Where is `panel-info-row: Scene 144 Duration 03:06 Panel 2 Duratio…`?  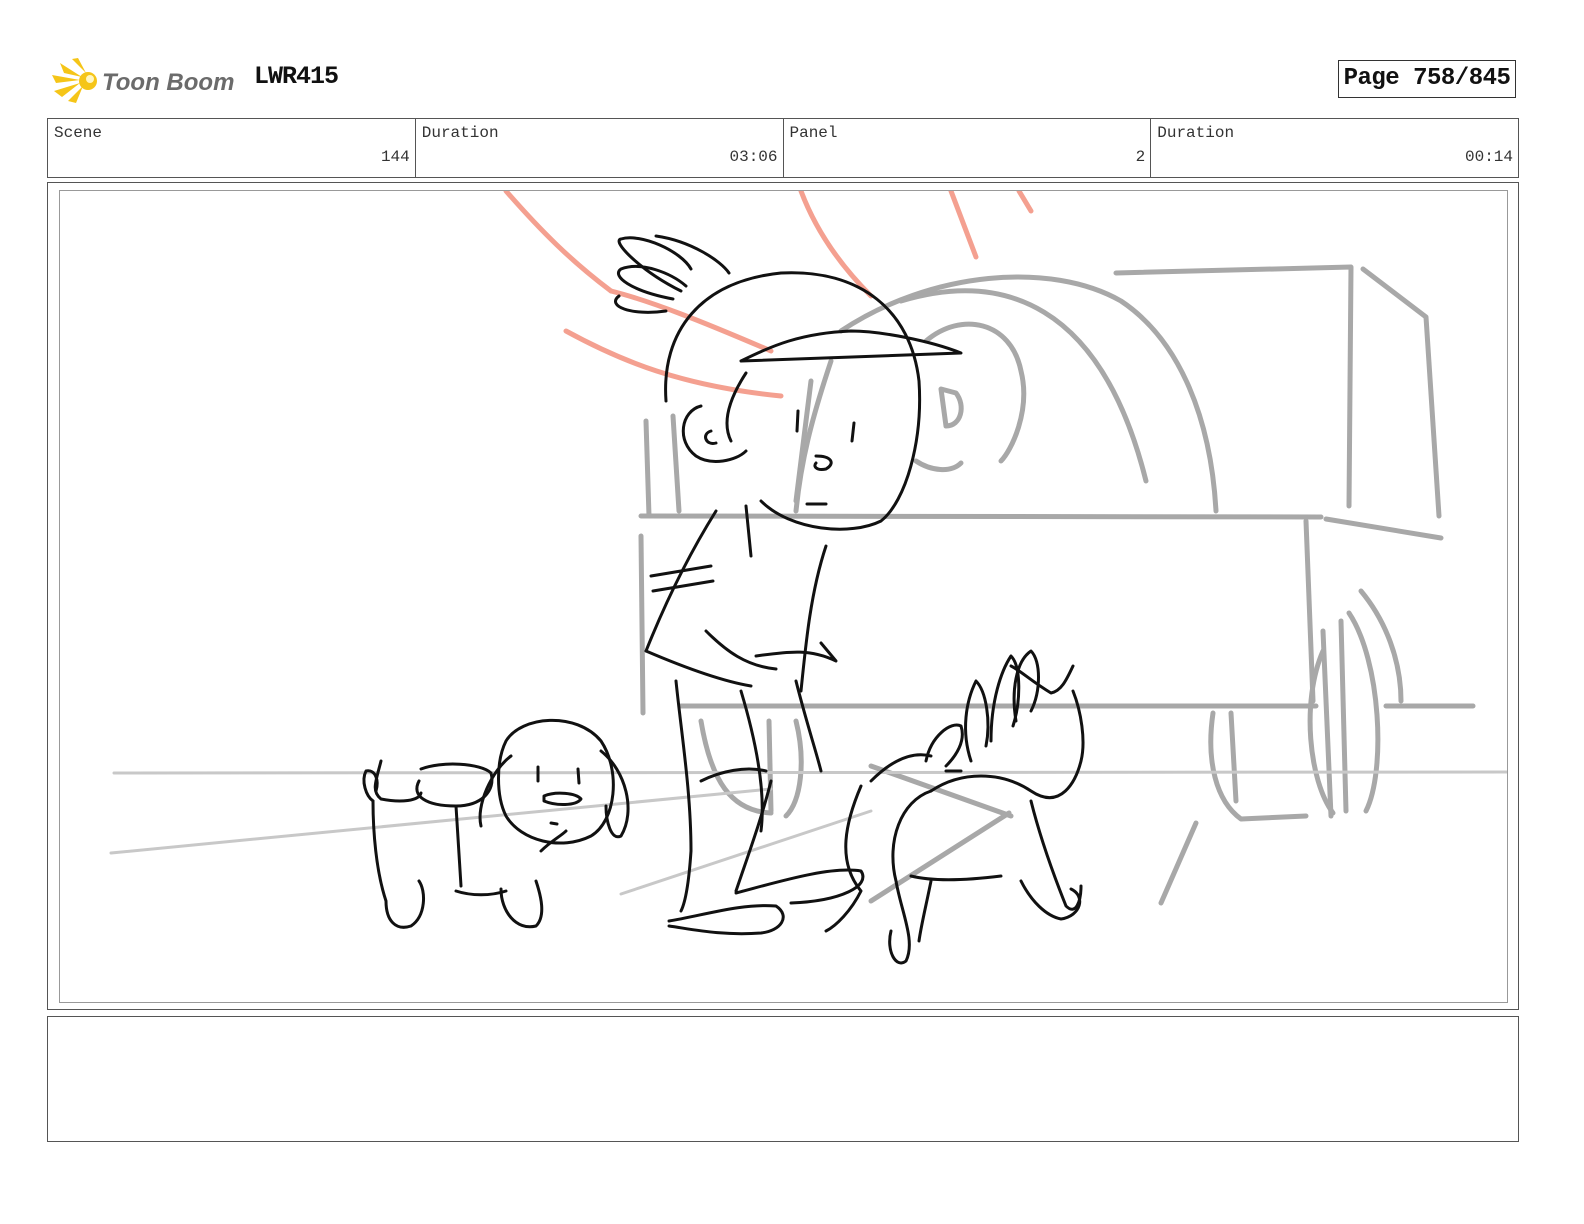 panel-info-row: Scene 144 Duration 03:06 Panel 2 Duratio… is located at coordinates (783, 148).